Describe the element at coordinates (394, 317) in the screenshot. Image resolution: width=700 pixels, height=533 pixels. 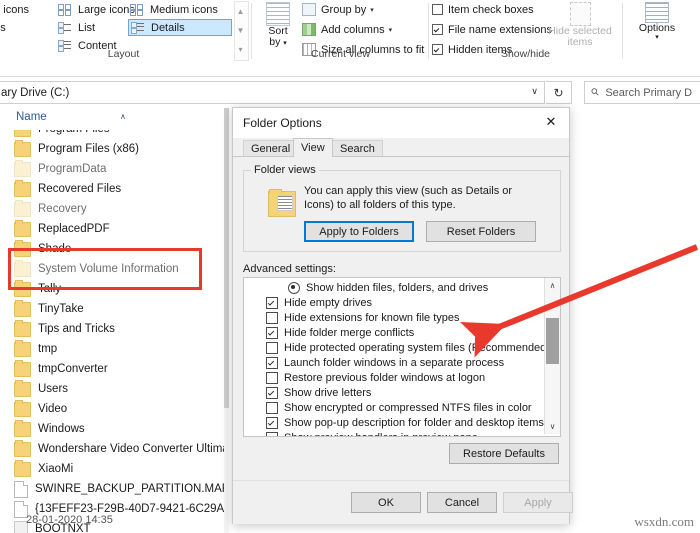
I see `advanced-setting-row: Hide extensions for known file types` at that location.